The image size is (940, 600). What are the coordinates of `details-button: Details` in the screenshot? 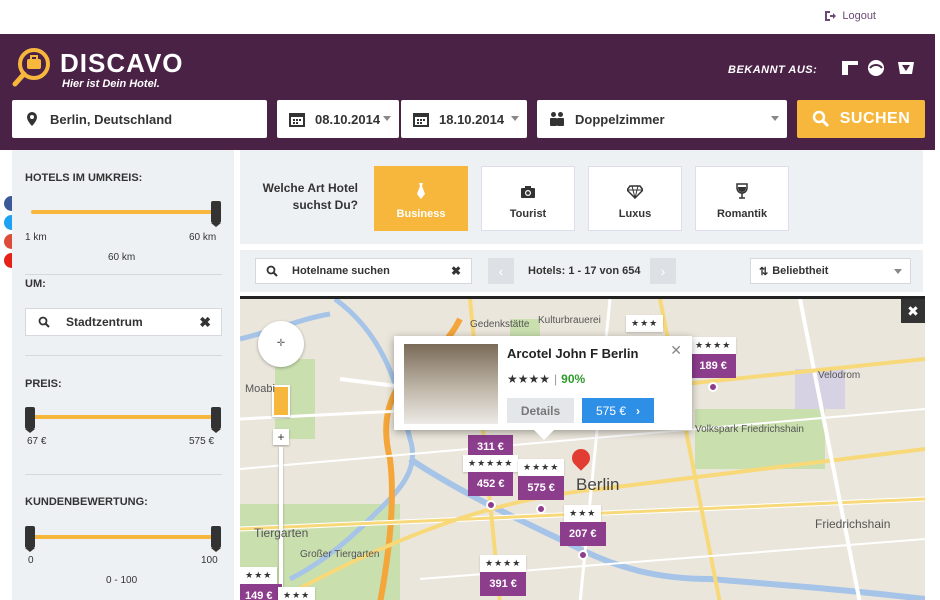 It's located at (540, 410).